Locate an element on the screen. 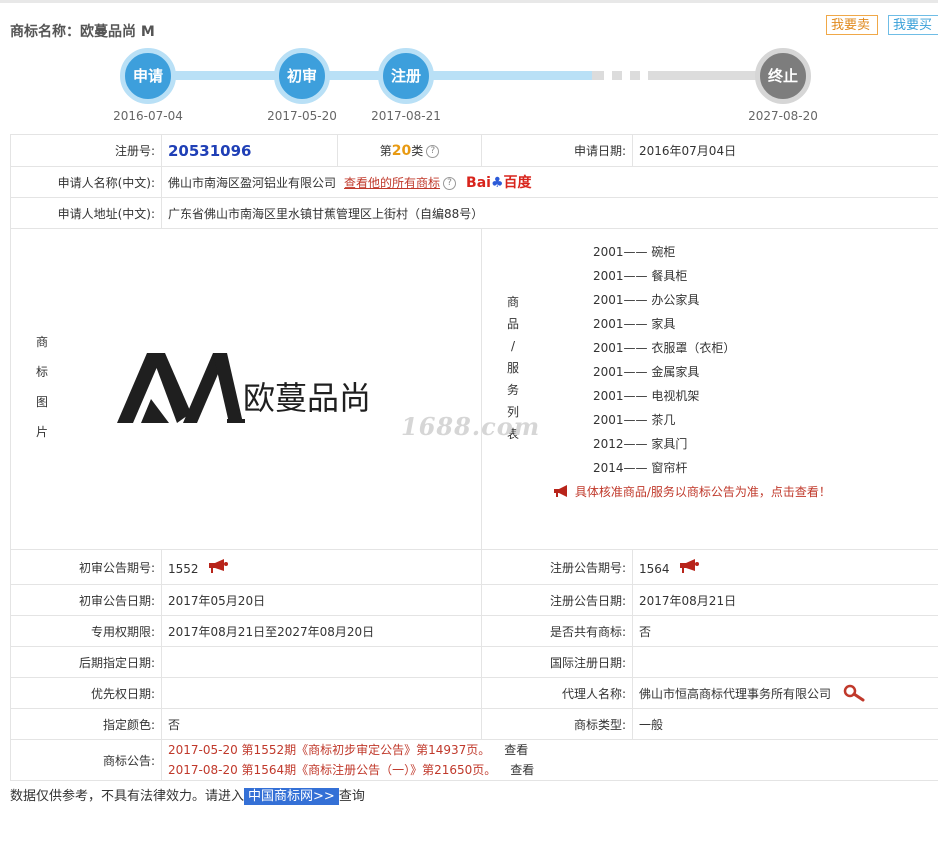 The height and width of the screenshot is (847, 938). footer-text: 查询 is located at coordinates (351, 796).